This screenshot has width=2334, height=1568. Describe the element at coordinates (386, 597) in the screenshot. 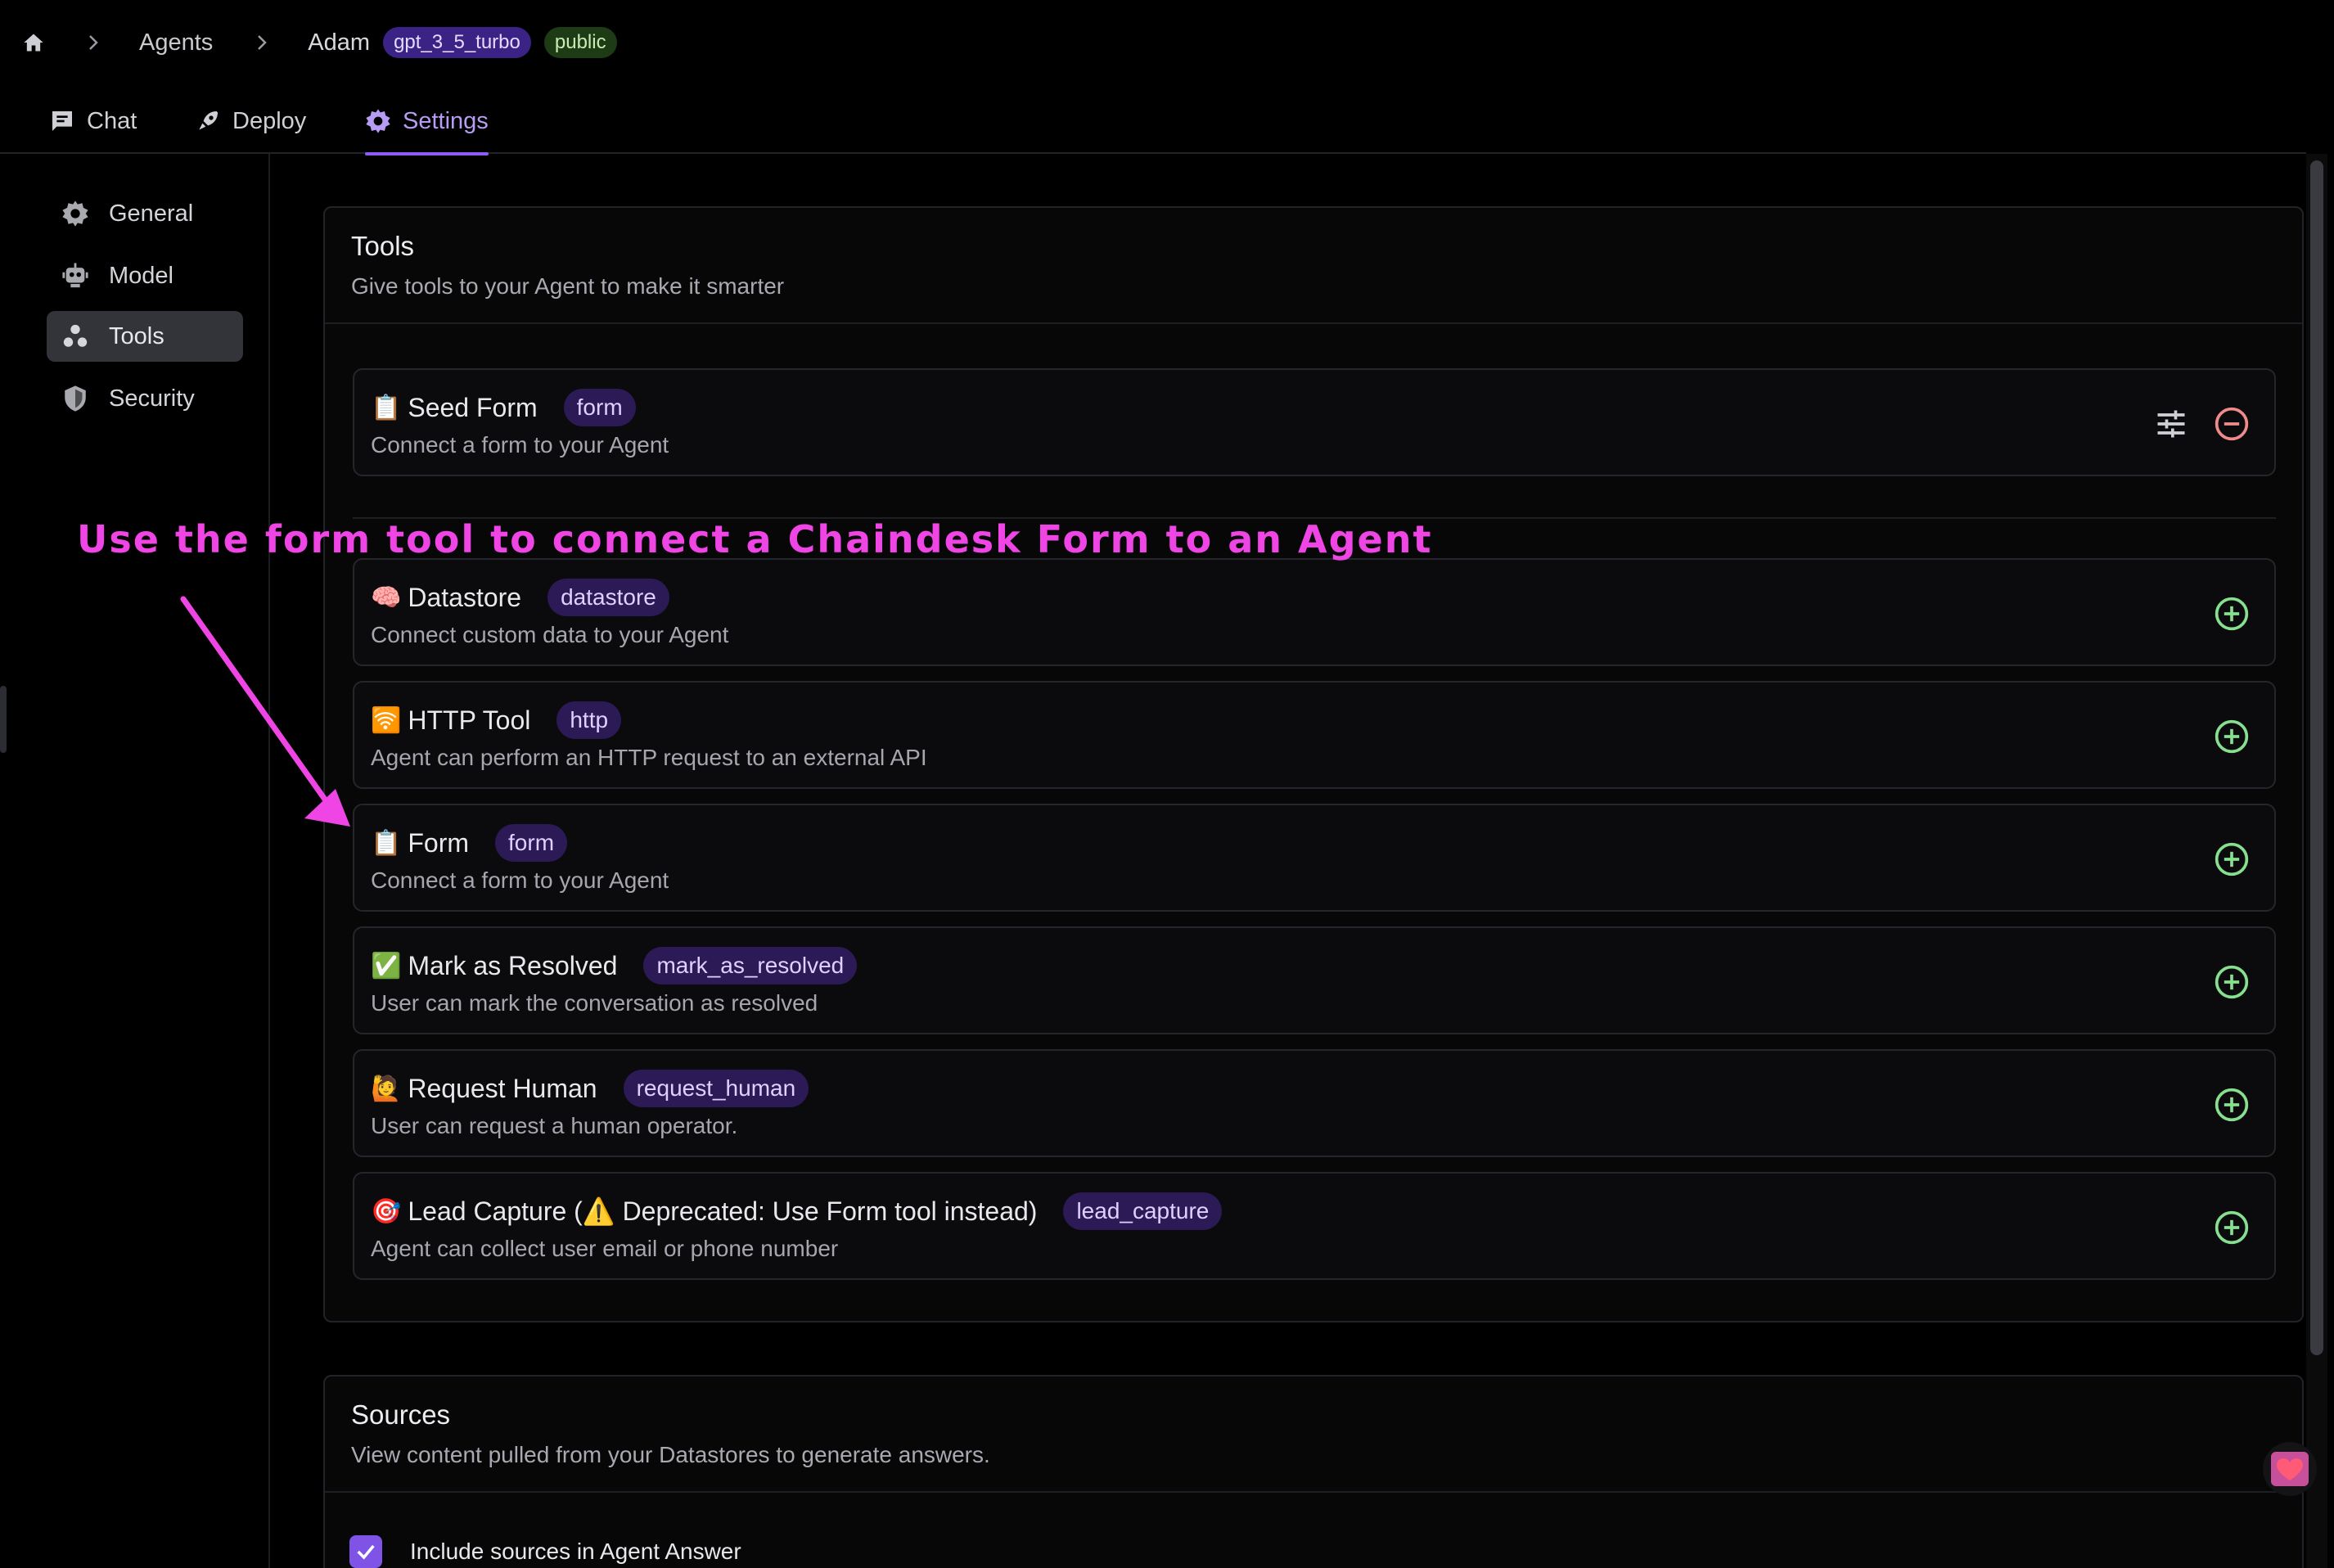

I see `brain-icon: 🧠` at that location.